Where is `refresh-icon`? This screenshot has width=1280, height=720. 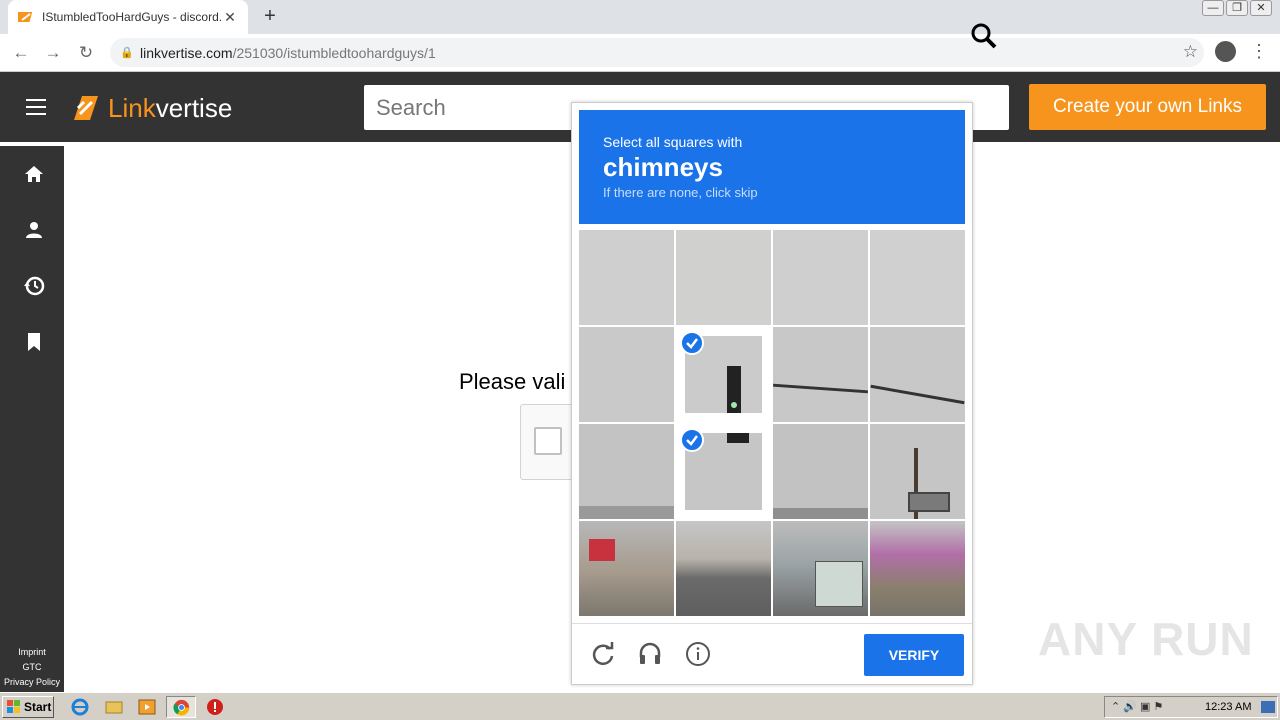
refresh-icon is located at coordinates (603, 654).